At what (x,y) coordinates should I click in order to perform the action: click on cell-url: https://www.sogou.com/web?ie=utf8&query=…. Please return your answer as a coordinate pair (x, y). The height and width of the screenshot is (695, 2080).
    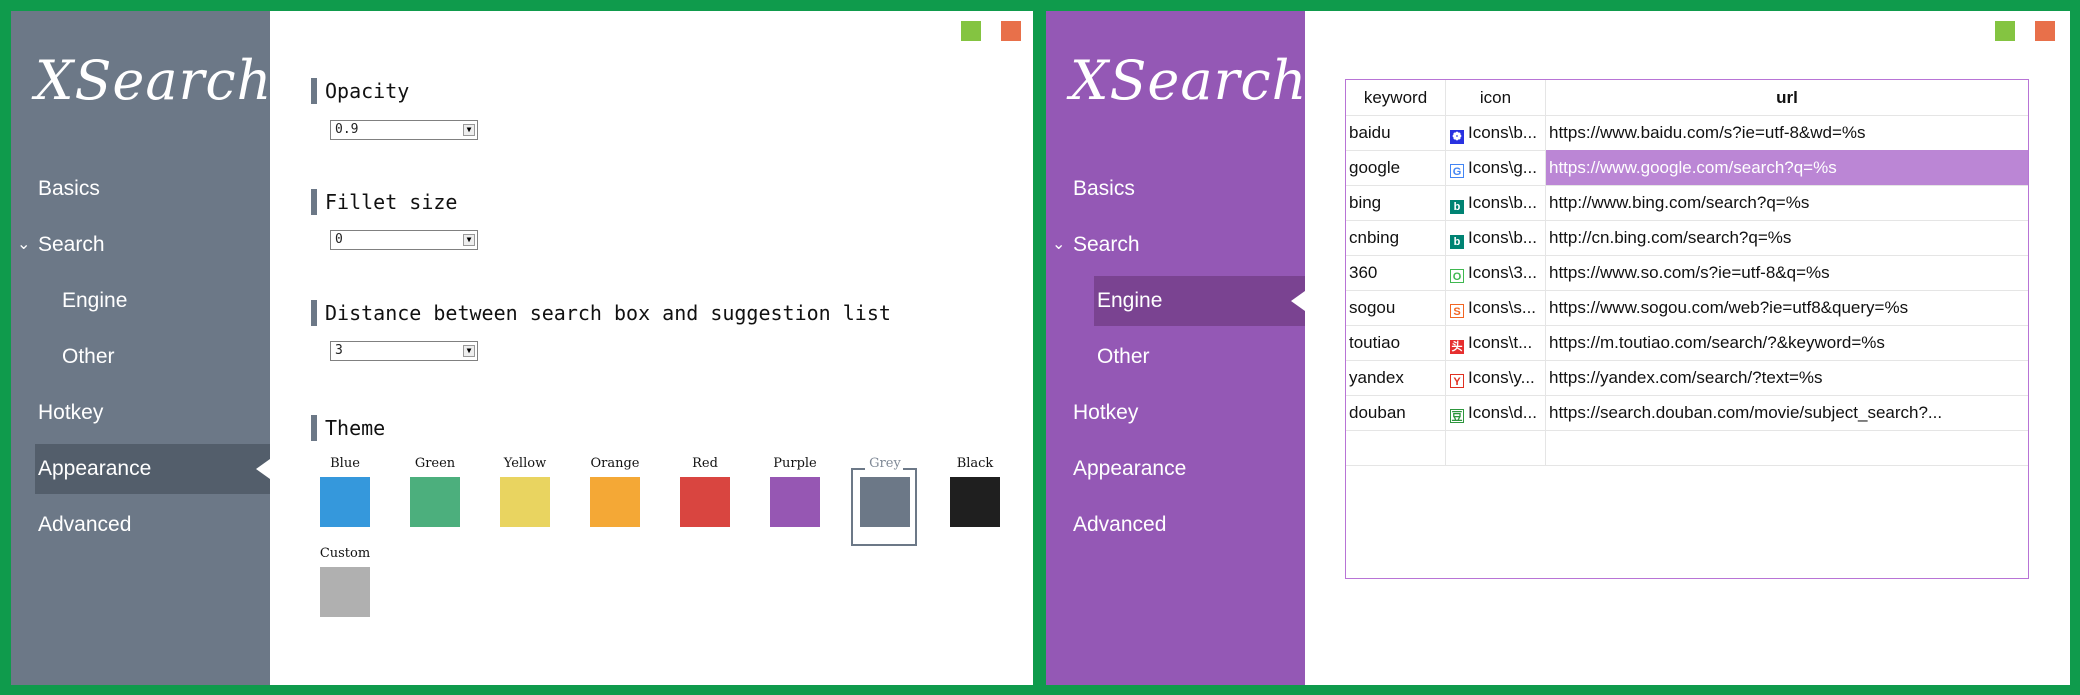
    Looking at the image, I should click on (1787, 307).